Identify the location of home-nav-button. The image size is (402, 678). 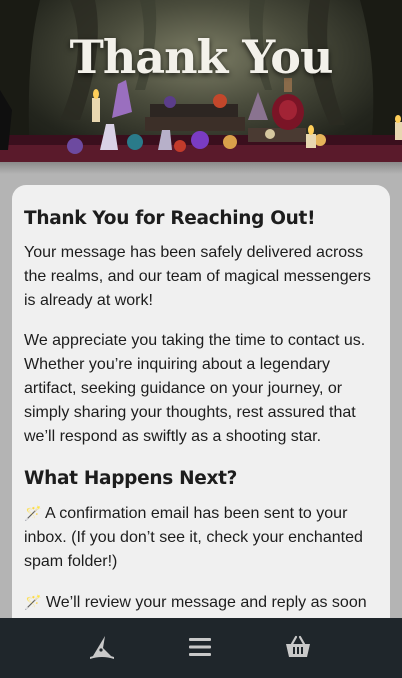
(102, 647).